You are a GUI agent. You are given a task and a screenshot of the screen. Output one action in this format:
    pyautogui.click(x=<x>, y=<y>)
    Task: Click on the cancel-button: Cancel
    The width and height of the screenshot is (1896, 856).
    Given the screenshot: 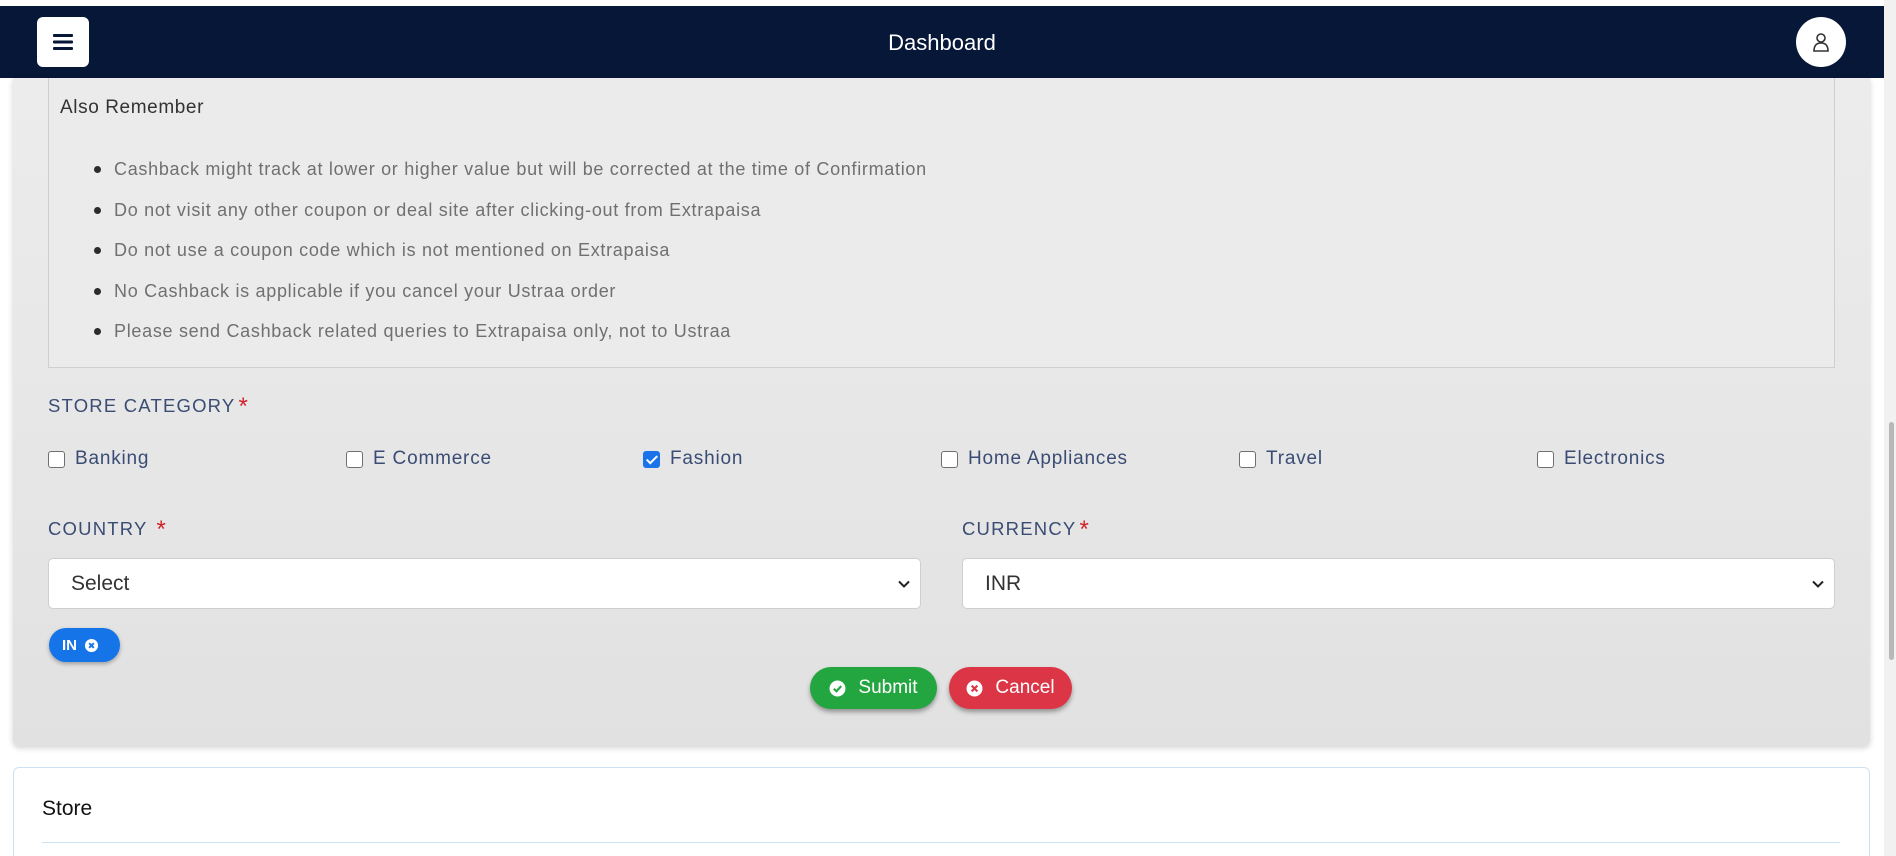 What is the action you would take?
    pyautogui.click(x=1010, y=688)
    